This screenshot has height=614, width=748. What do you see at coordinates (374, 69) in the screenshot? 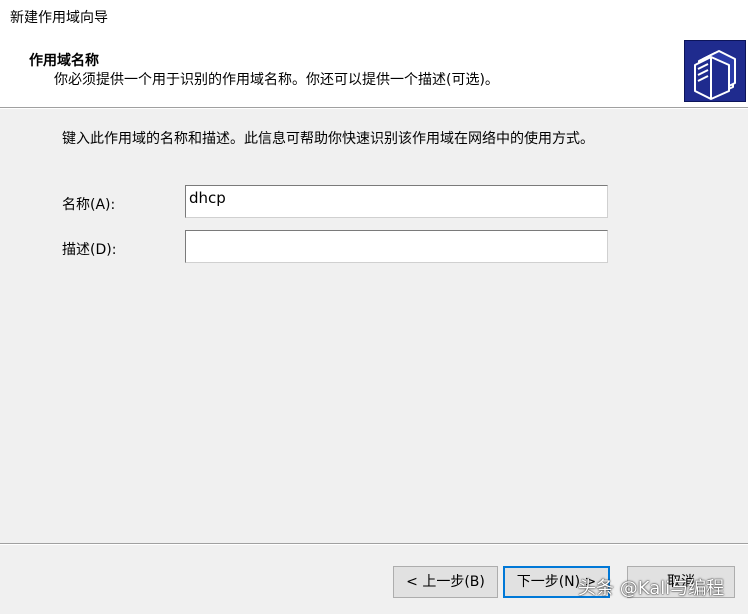
I see `wizard-header: 作用域名称 你必须提供一个用于识别的作用域名称。你还可以提供一个描述(可选)。` at bounding box center [374, 69].